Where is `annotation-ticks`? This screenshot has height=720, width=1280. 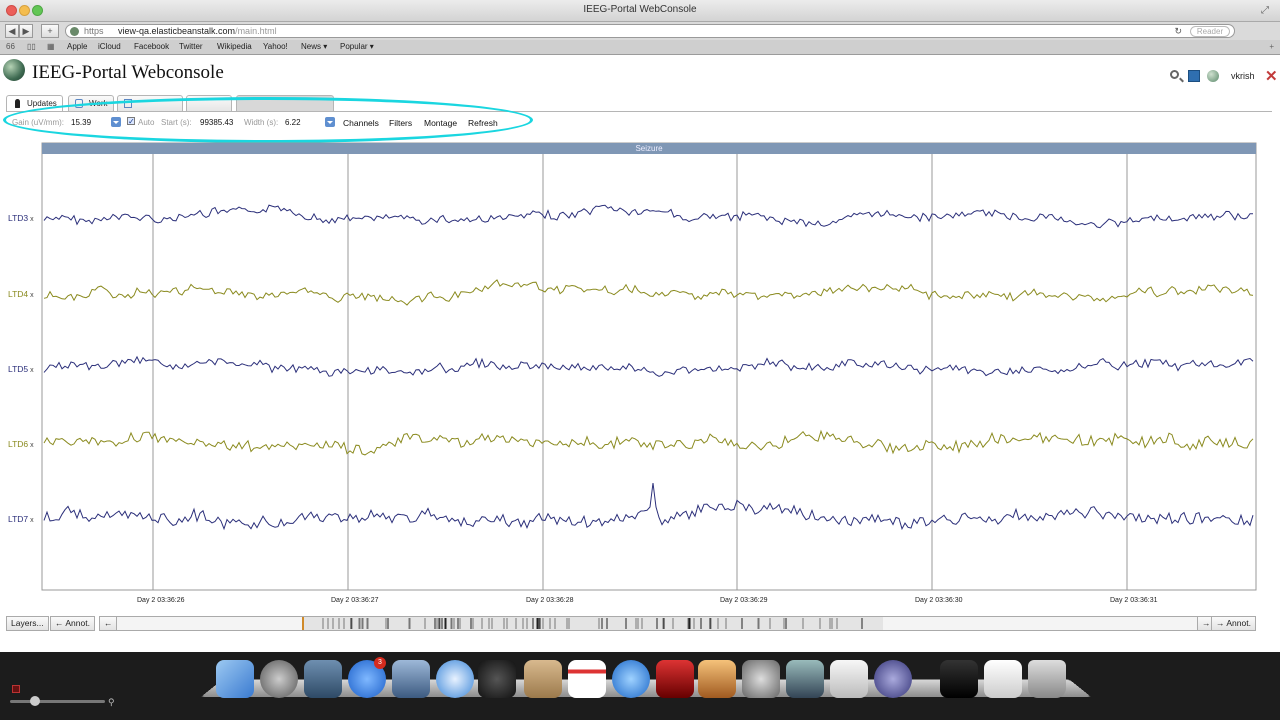
annotation-ticks is located at coordinates (582, 623).